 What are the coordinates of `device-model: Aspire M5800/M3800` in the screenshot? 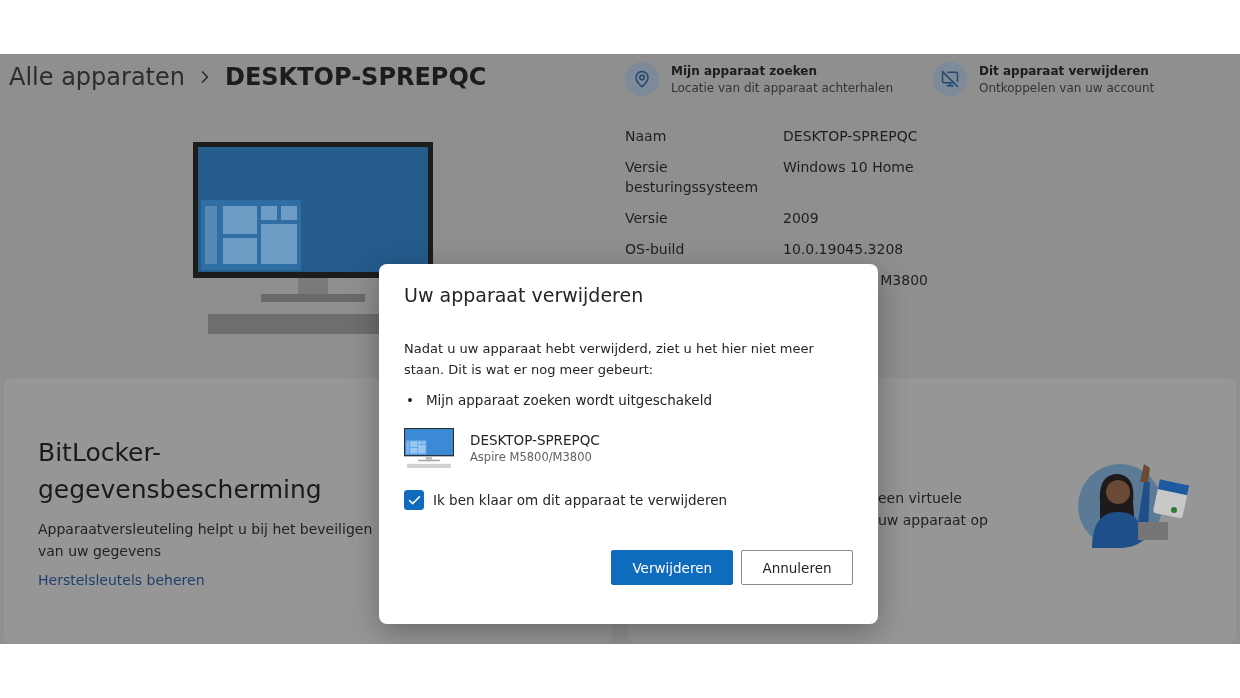 It's located at (531, 457).